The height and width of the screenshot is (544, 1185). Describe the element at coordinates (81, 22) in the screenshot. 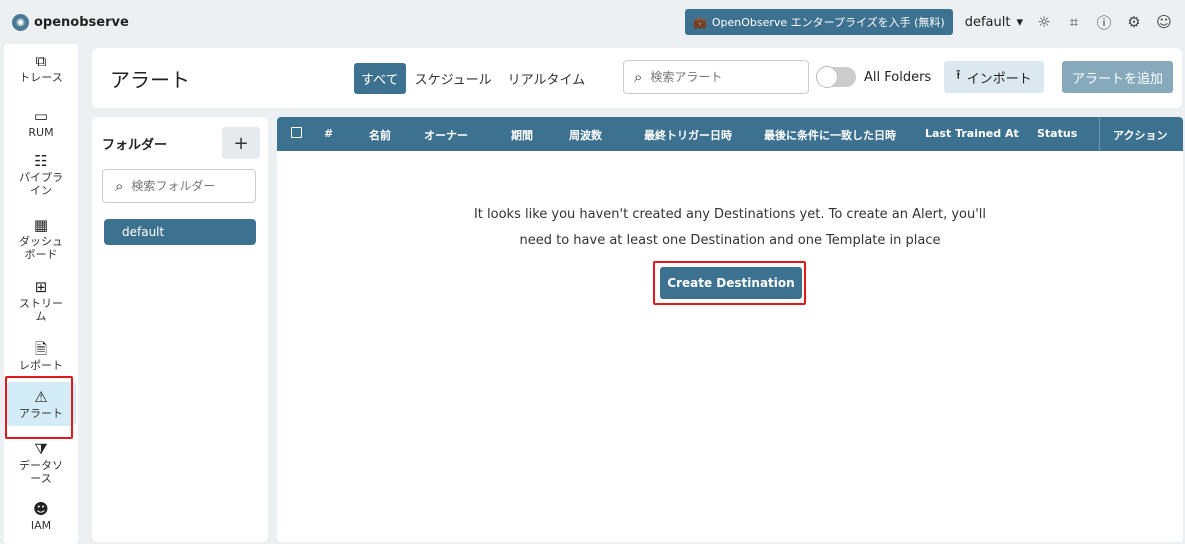

I see `logo-text: openobserve` at that location.